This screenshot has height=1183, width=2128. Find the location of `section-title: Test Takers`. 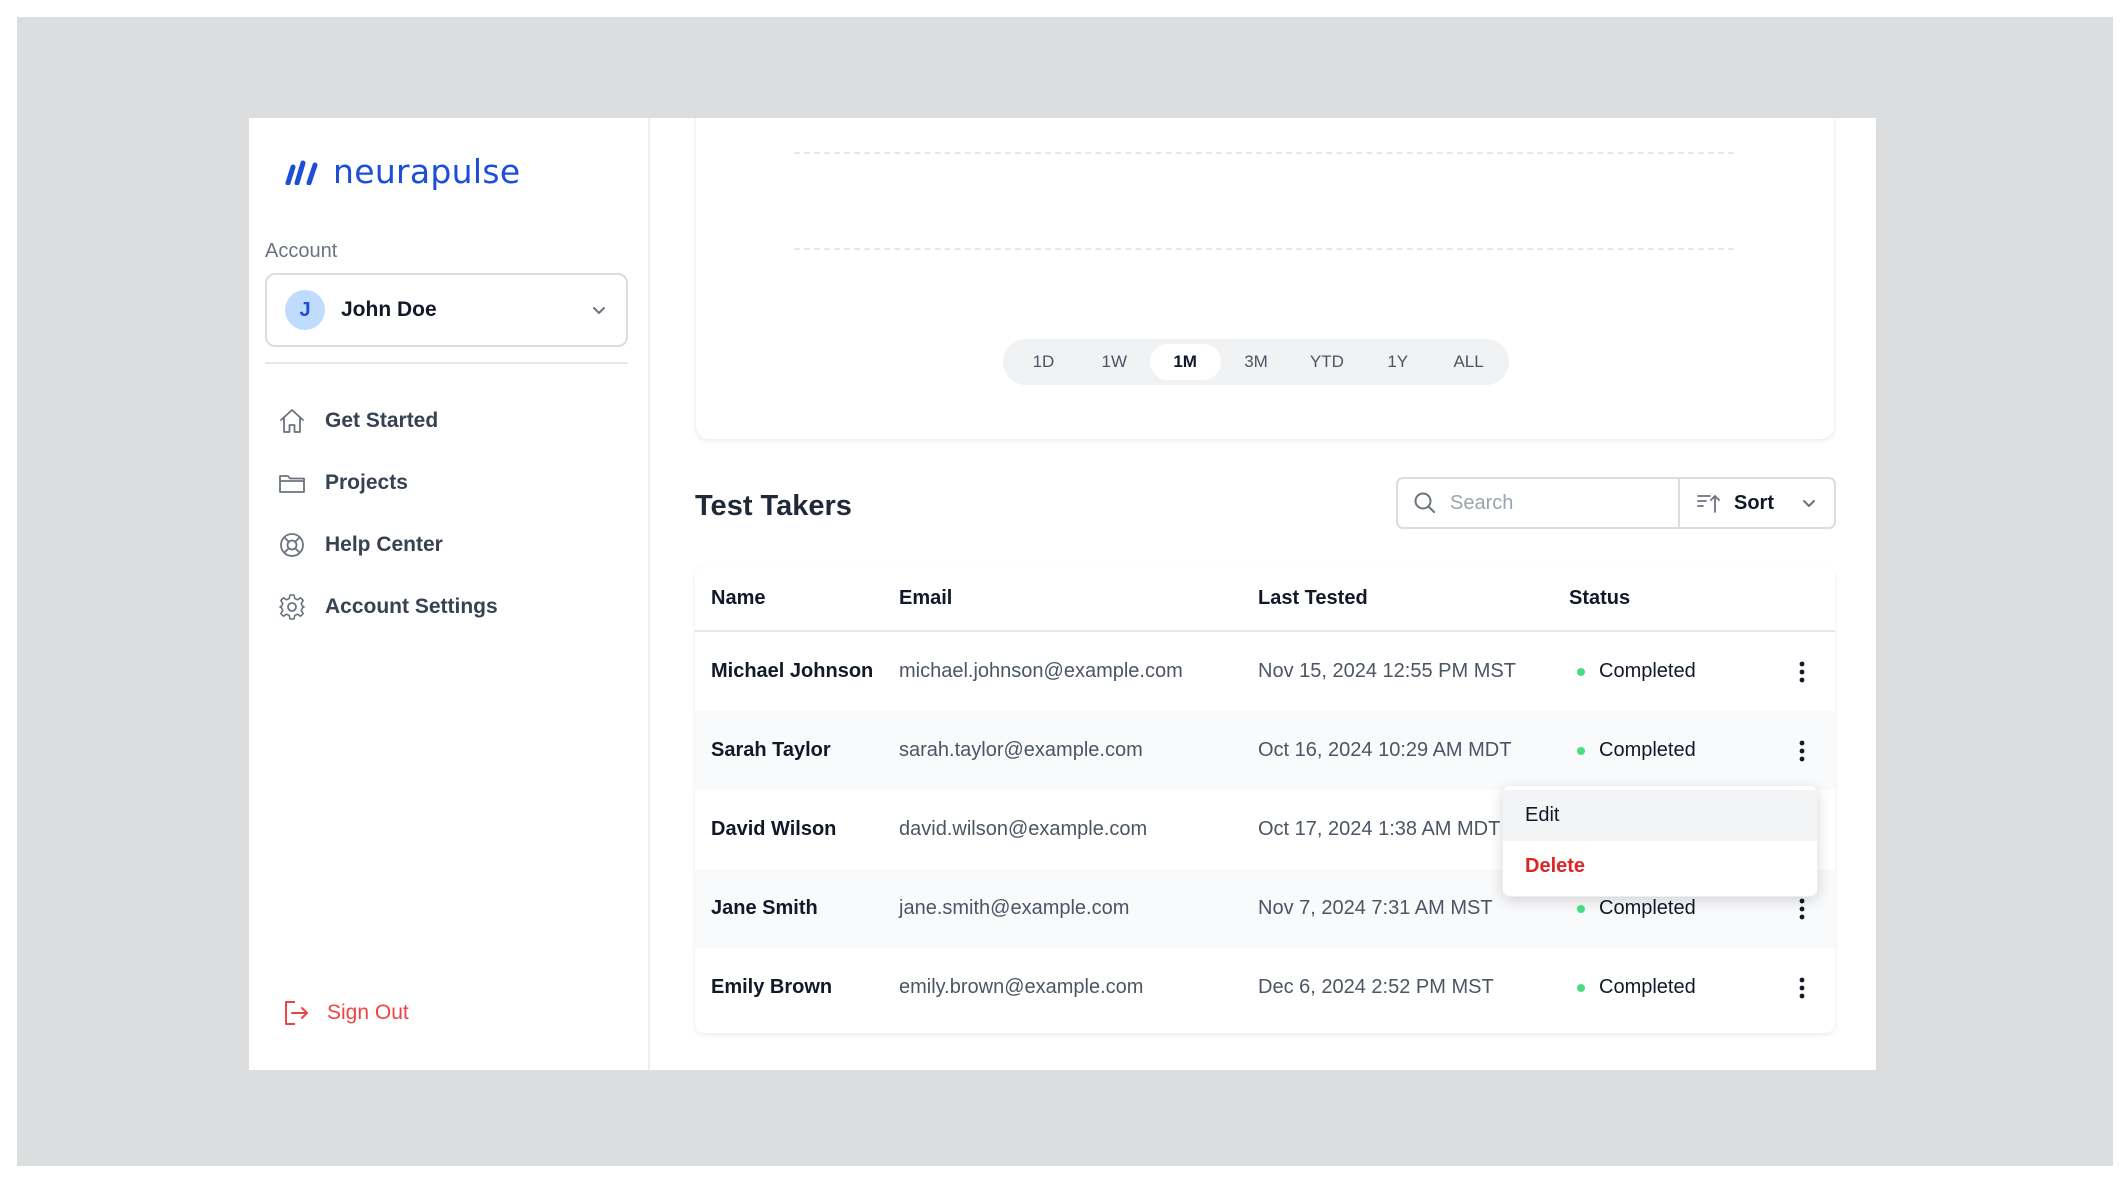

section-title: Test Takers is located at coordinates (773, 506).